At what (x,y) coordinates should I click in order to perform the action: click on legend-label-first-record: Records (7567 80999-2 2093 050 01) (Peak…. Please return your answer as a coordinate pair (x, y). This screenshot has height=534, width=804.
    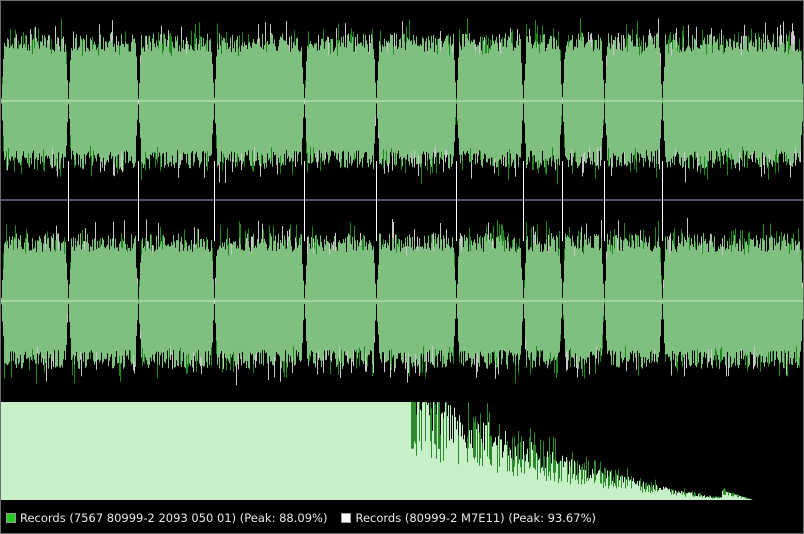
    Looking at the image, I should click on (174, 518).